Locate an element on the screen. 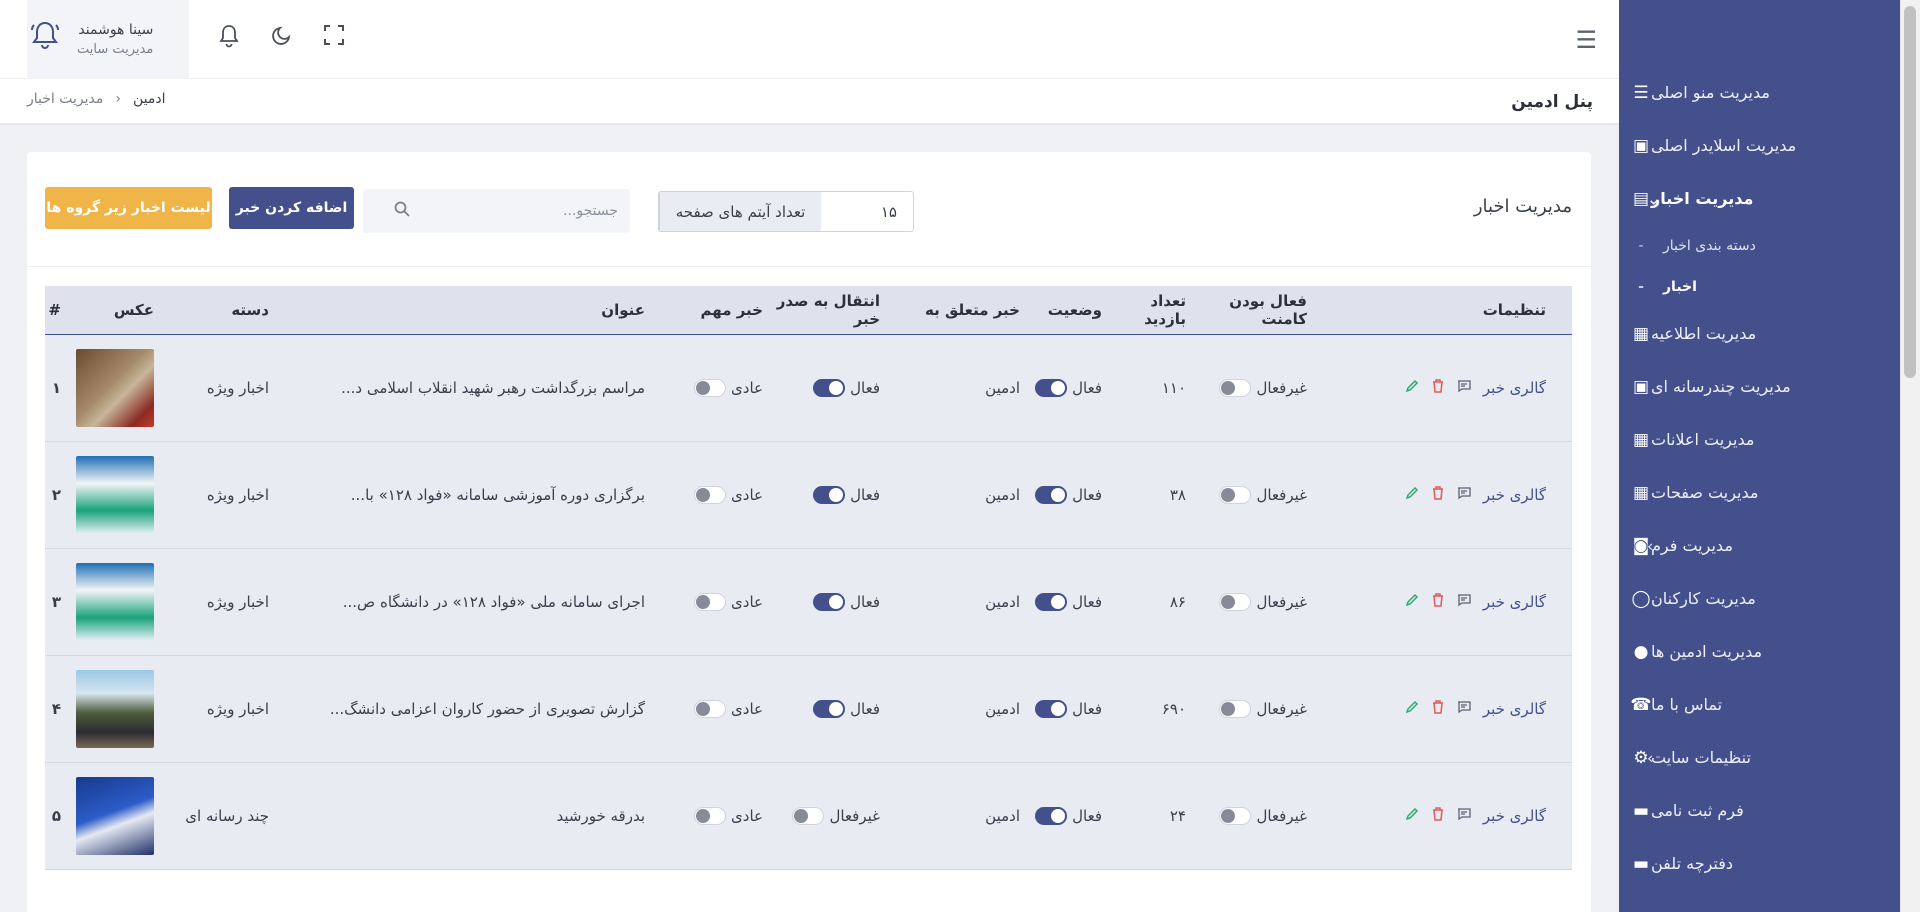  sidebar-subitem-news-category: - دسته بندی اخبار is located at coordinates (1759, 245).